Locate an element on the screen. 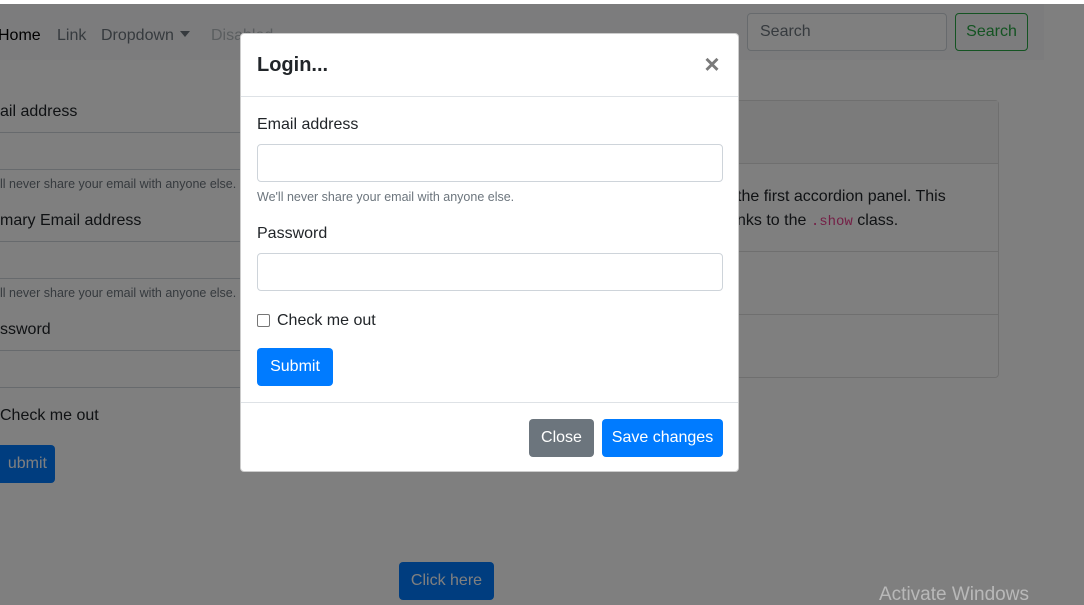 The height and width of the screenshot is (605, 1084). modal-password-label: Password is located at coordinates (292, 233).